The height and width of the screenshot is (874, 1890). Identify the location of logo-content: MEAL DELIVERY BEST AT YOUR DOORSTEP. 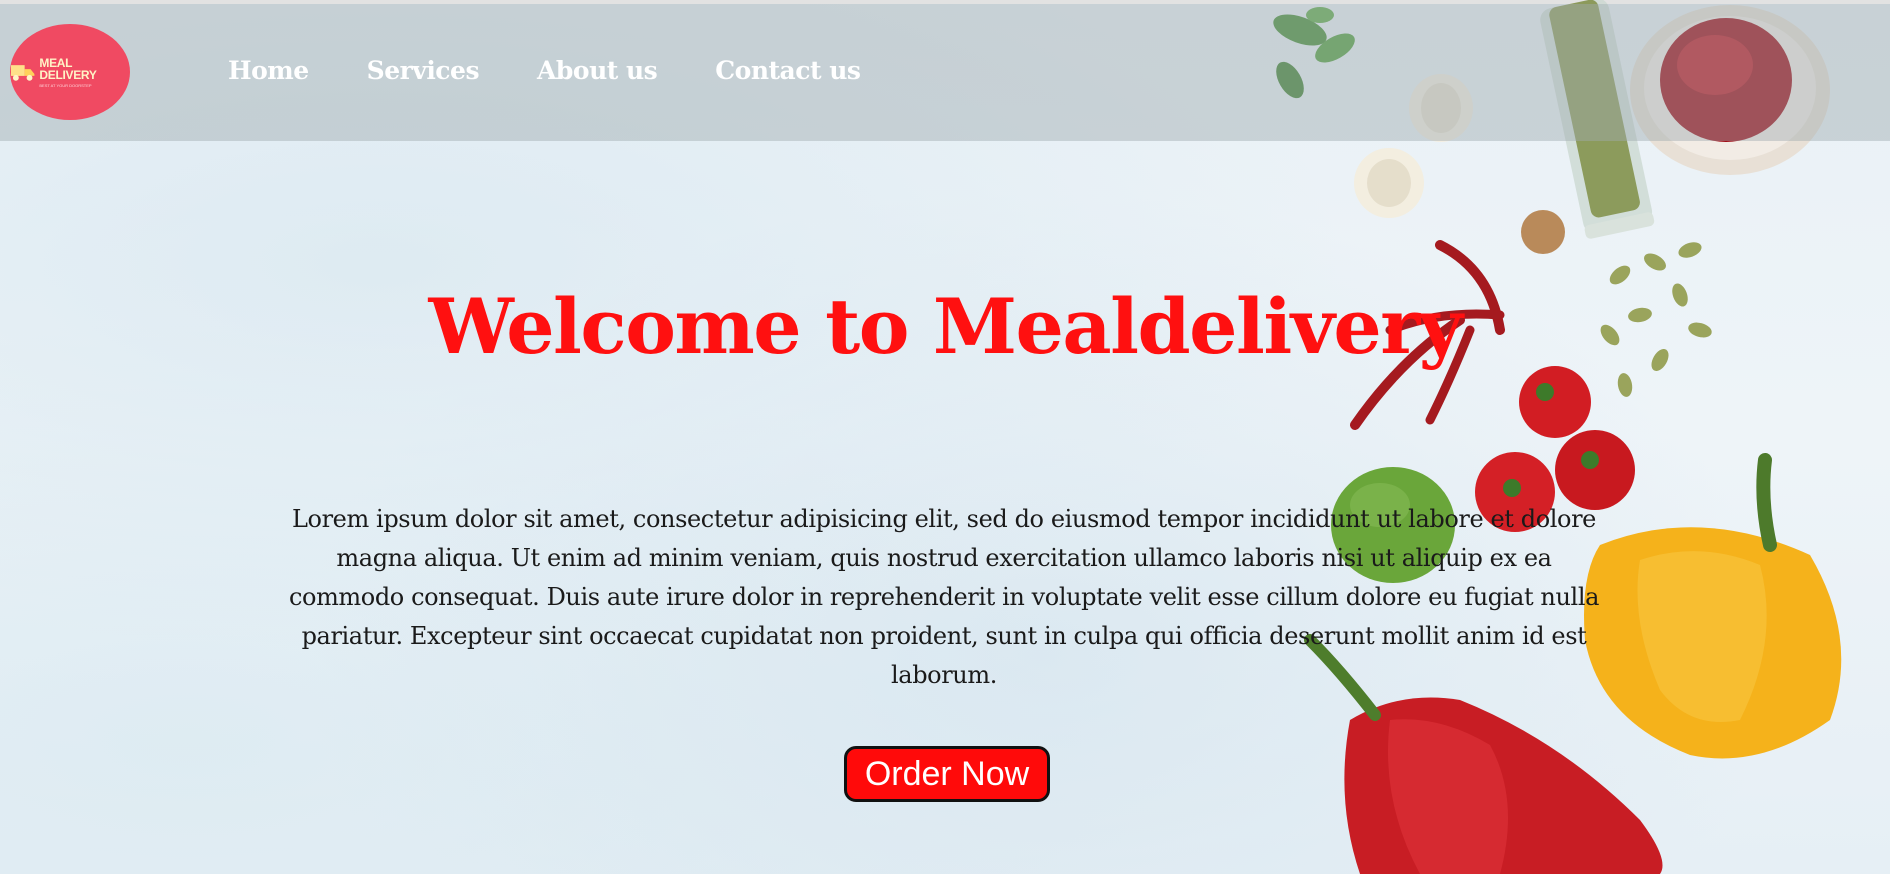
(70, 72).